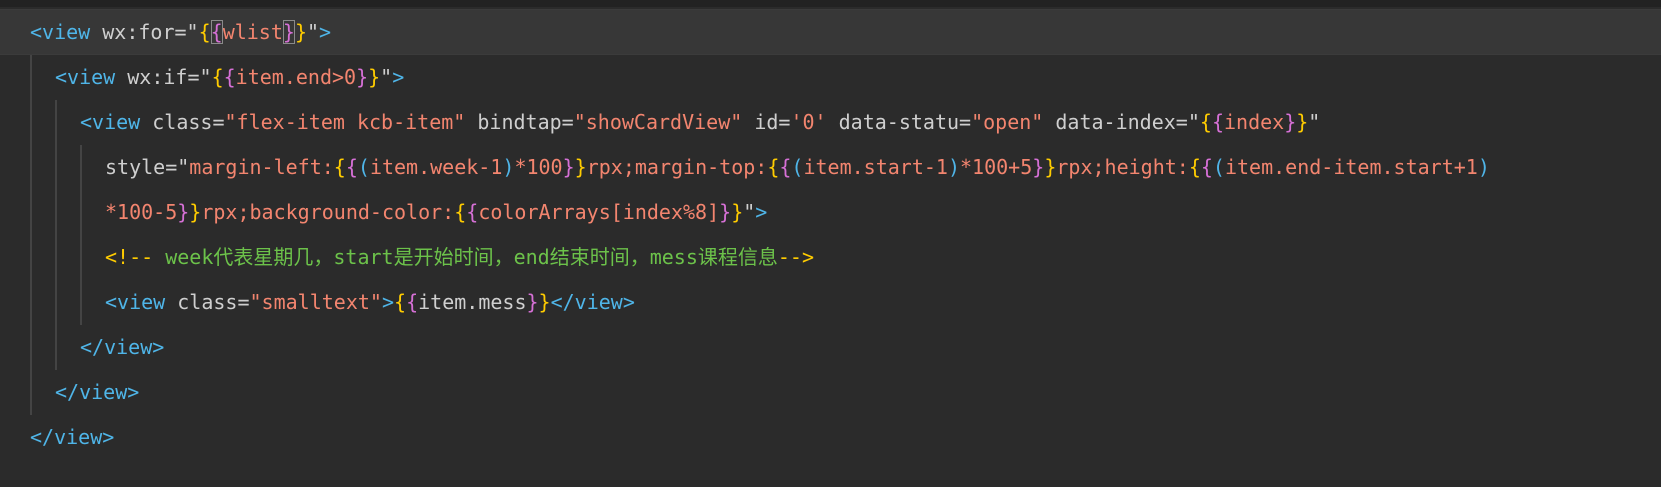 The image size is (1661, 487). Describe the element at coordinates (899, 122) in the screenshot. I see `attribute-name: data-statu=` at that location.